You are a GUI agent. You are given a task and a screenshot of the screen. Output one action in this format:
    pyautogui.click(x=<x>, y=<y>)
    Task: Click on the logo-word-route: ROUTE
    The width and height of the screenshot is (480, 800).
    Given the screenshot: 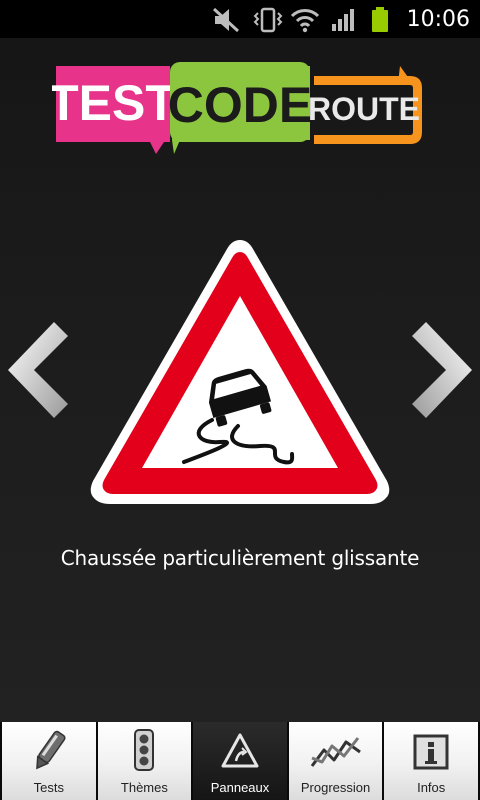 What is the action you would take?
    pyautogui.click(x=364, y=109)
    